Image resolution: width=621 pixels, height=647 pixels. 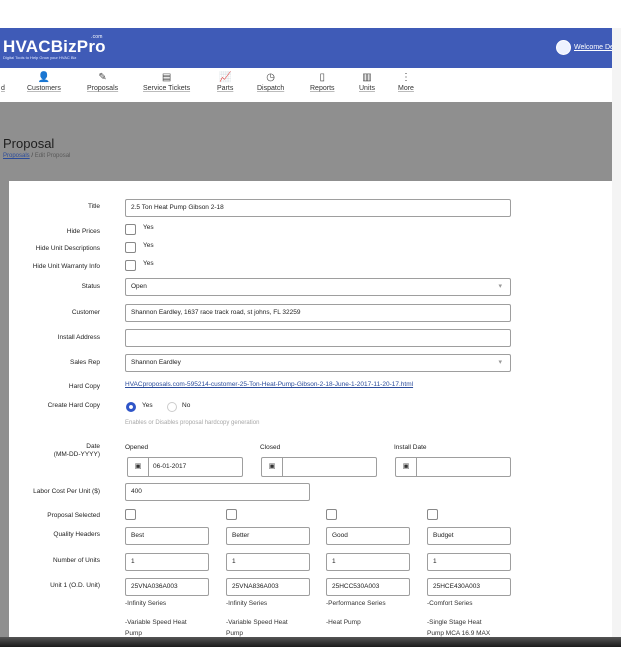 What do you see at coordinates (146, 603) in the screenshot?
I see `unit1-series-1: -Infinity Series` at bounding box center [146, 603].